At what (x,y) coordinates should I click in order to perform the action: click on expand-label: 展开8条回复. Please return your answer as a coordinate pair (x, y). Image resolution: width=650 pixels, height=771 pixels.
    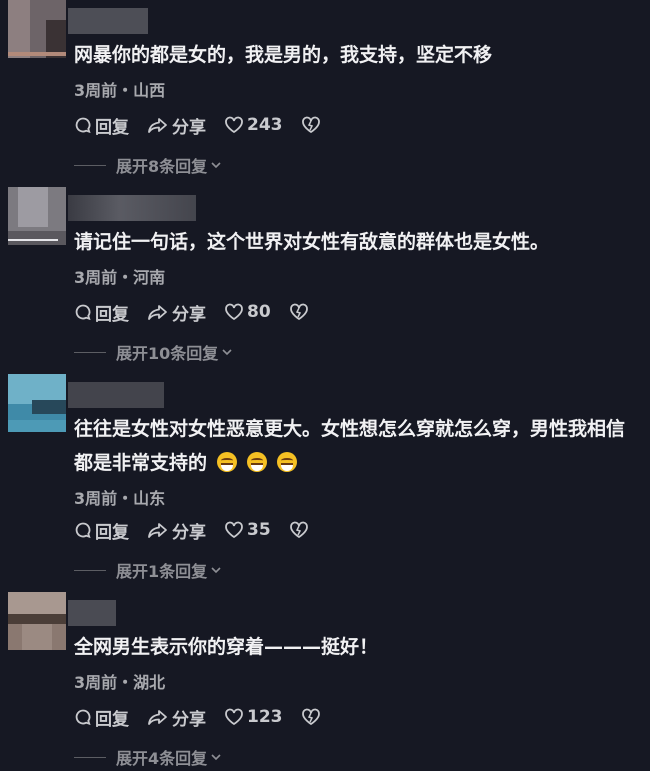
    Looking at the image, I should click on (162, 166).